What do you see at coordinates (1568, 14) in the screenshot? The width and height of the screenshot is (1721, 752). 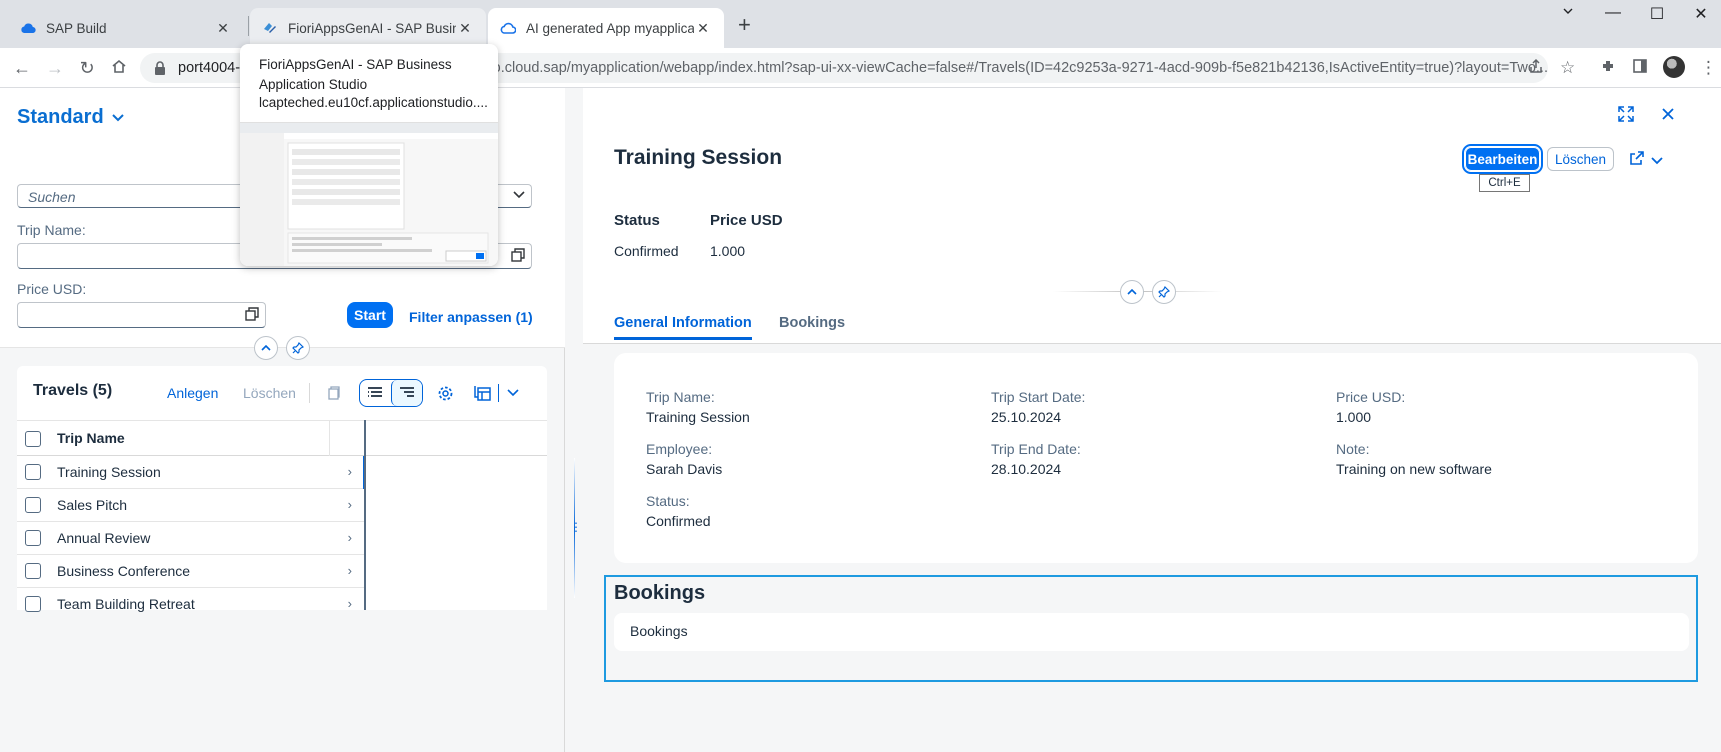 I see `minimize-button` at bounding box center [1568, 14].